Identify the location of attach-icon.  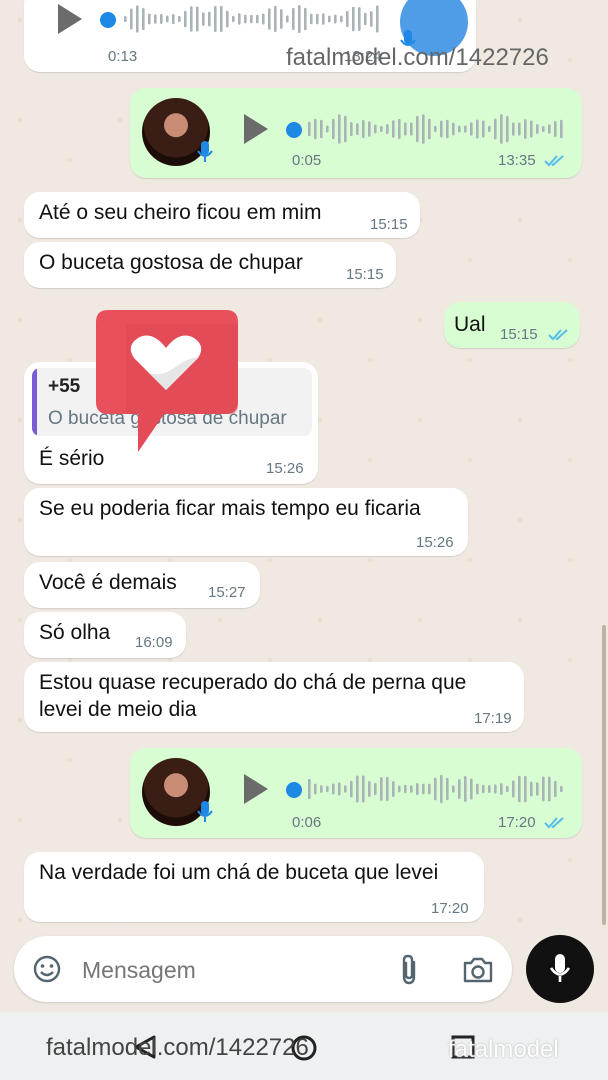
(409, 970).